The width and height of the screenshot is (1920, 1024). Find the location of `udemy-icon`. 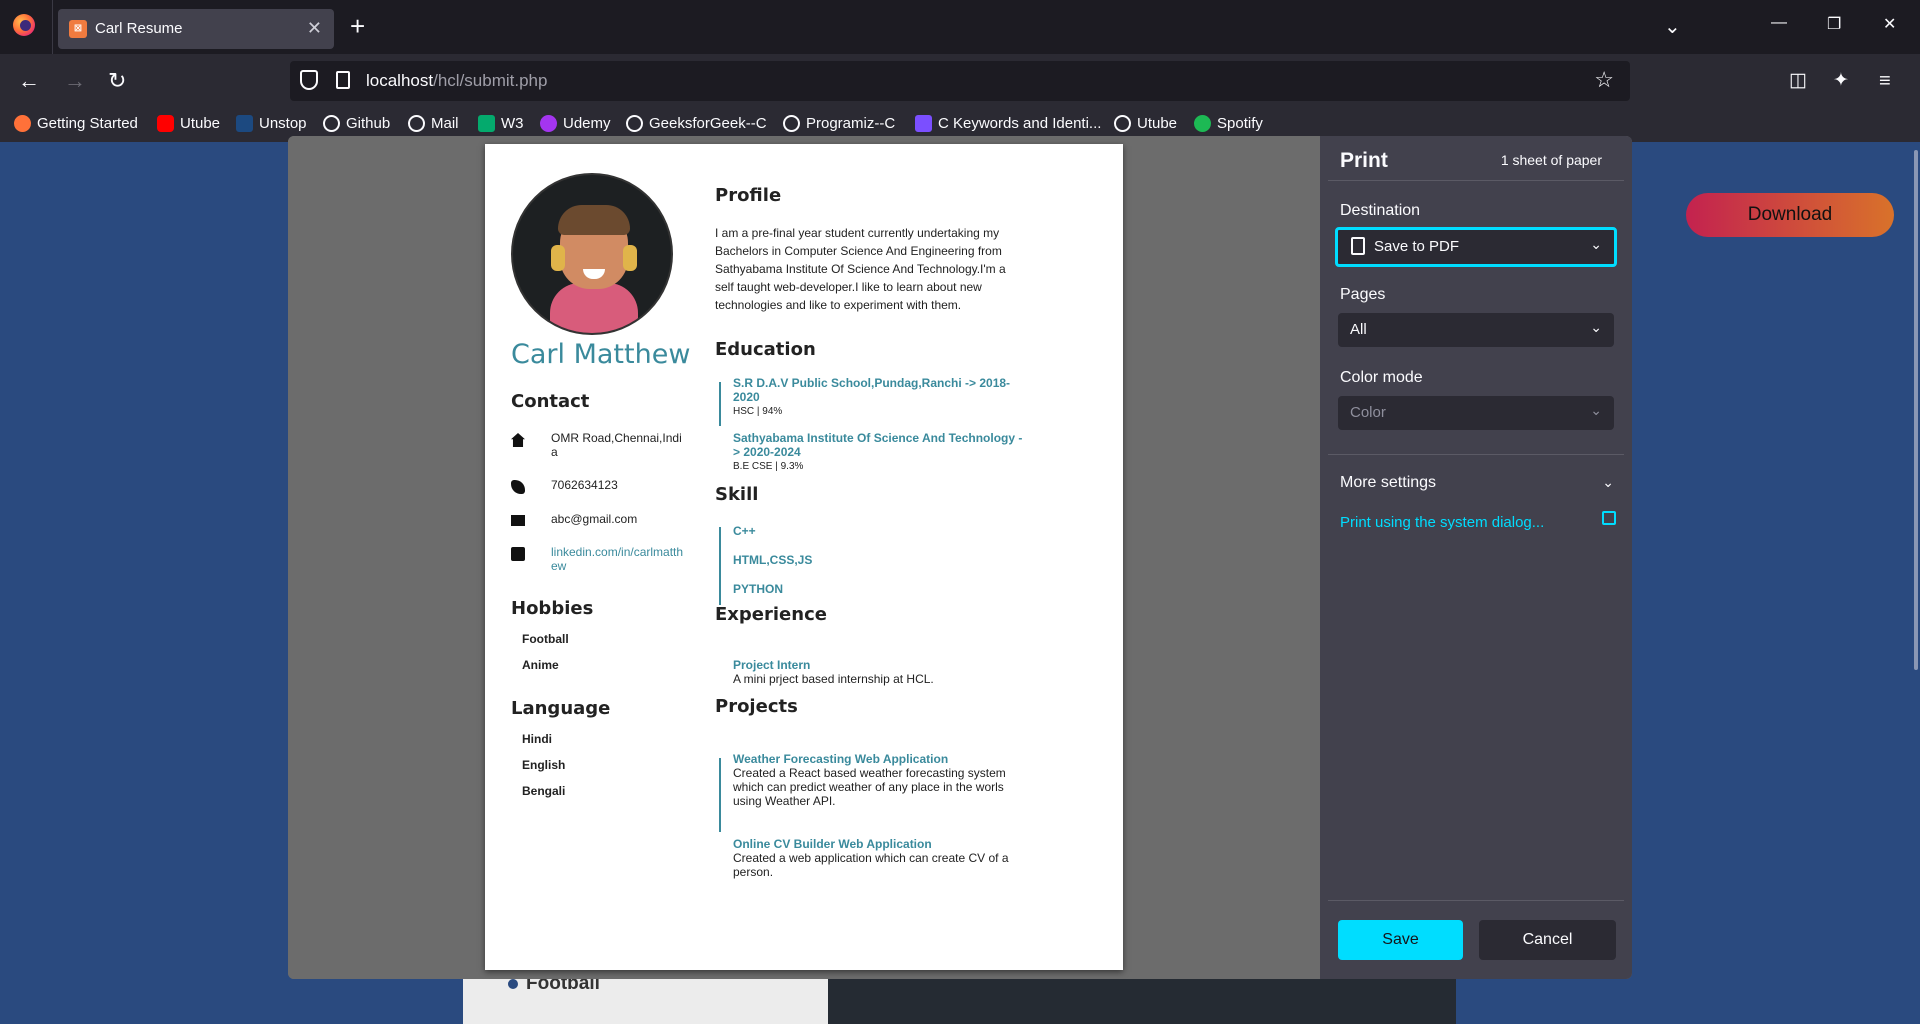

udemy-icon is located at coordinates (548, 123).